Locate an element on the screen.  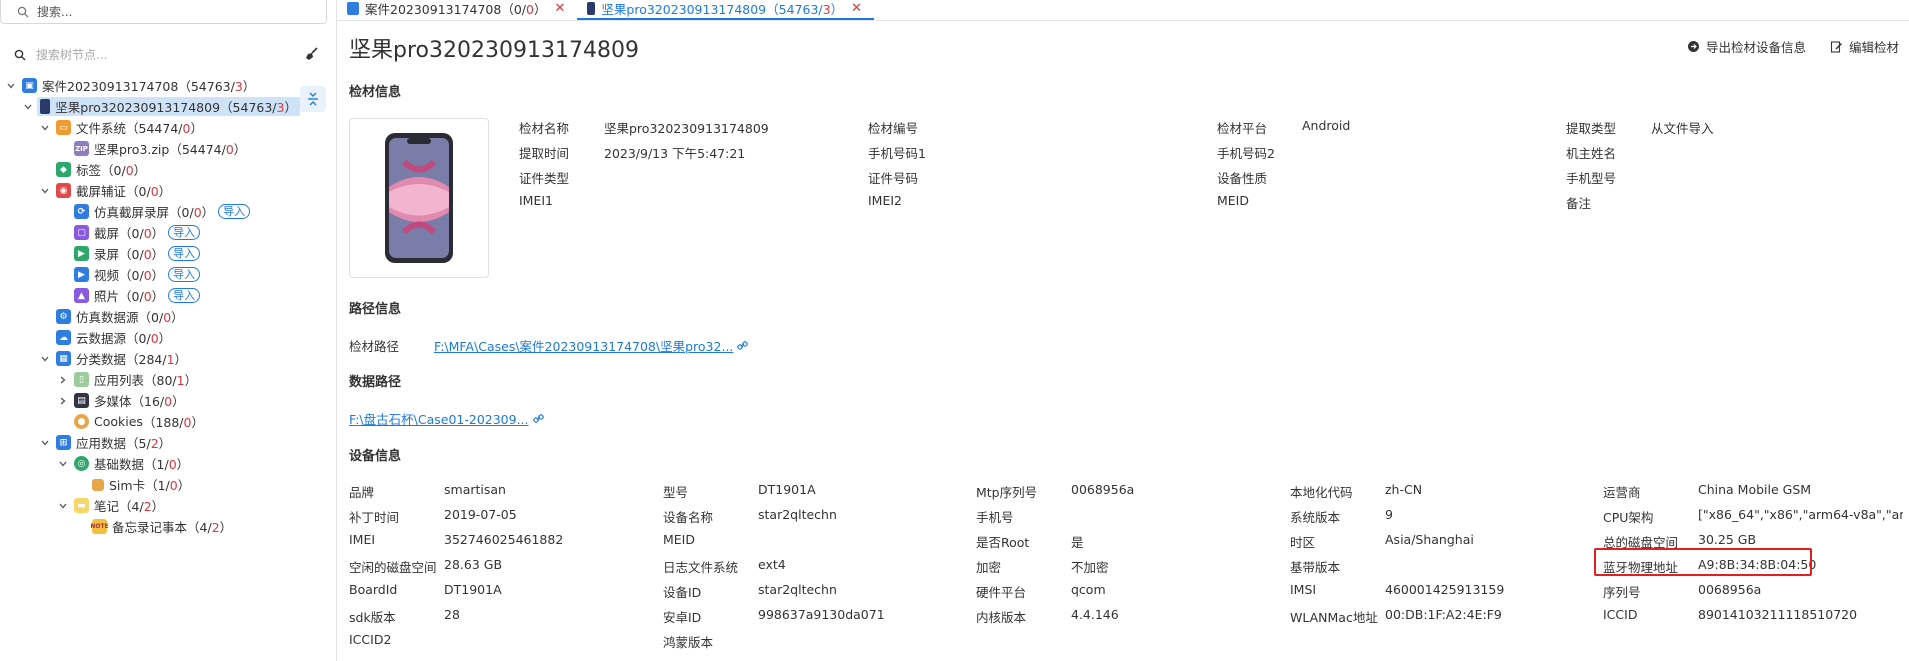
app-grid-icon: ⊞ is located at coordinates (63, 442).